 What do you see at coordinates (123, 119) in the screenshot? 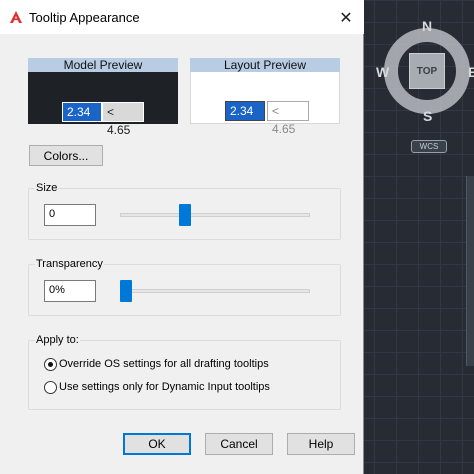
I see `model-preview-angle: < 4.65` at bounding box center [123, 119].